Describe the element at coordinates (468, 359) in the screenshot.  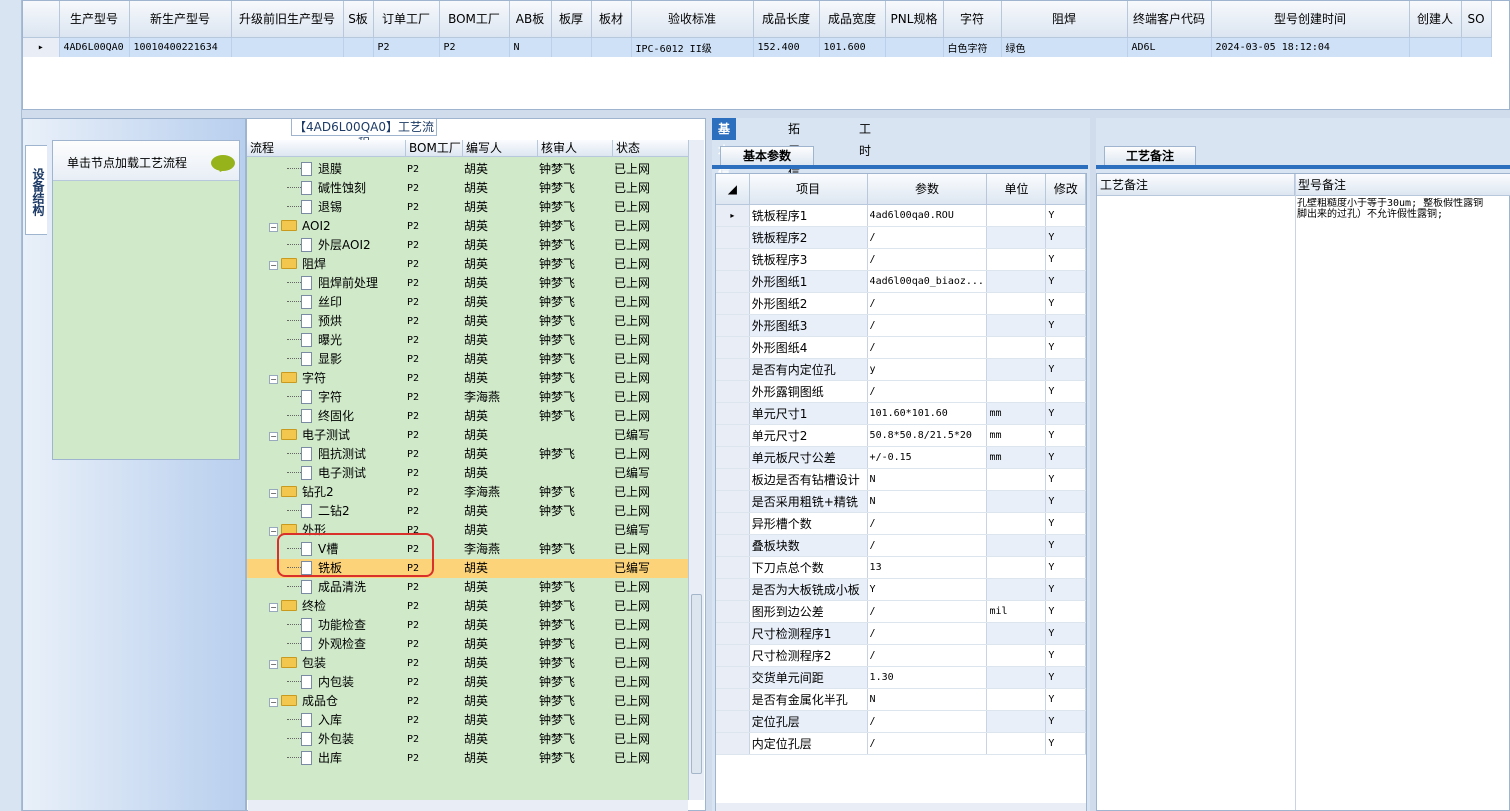
I see `flow-tree-row: 显影 P2 胡英 钟梦飞 已上网` at that location.